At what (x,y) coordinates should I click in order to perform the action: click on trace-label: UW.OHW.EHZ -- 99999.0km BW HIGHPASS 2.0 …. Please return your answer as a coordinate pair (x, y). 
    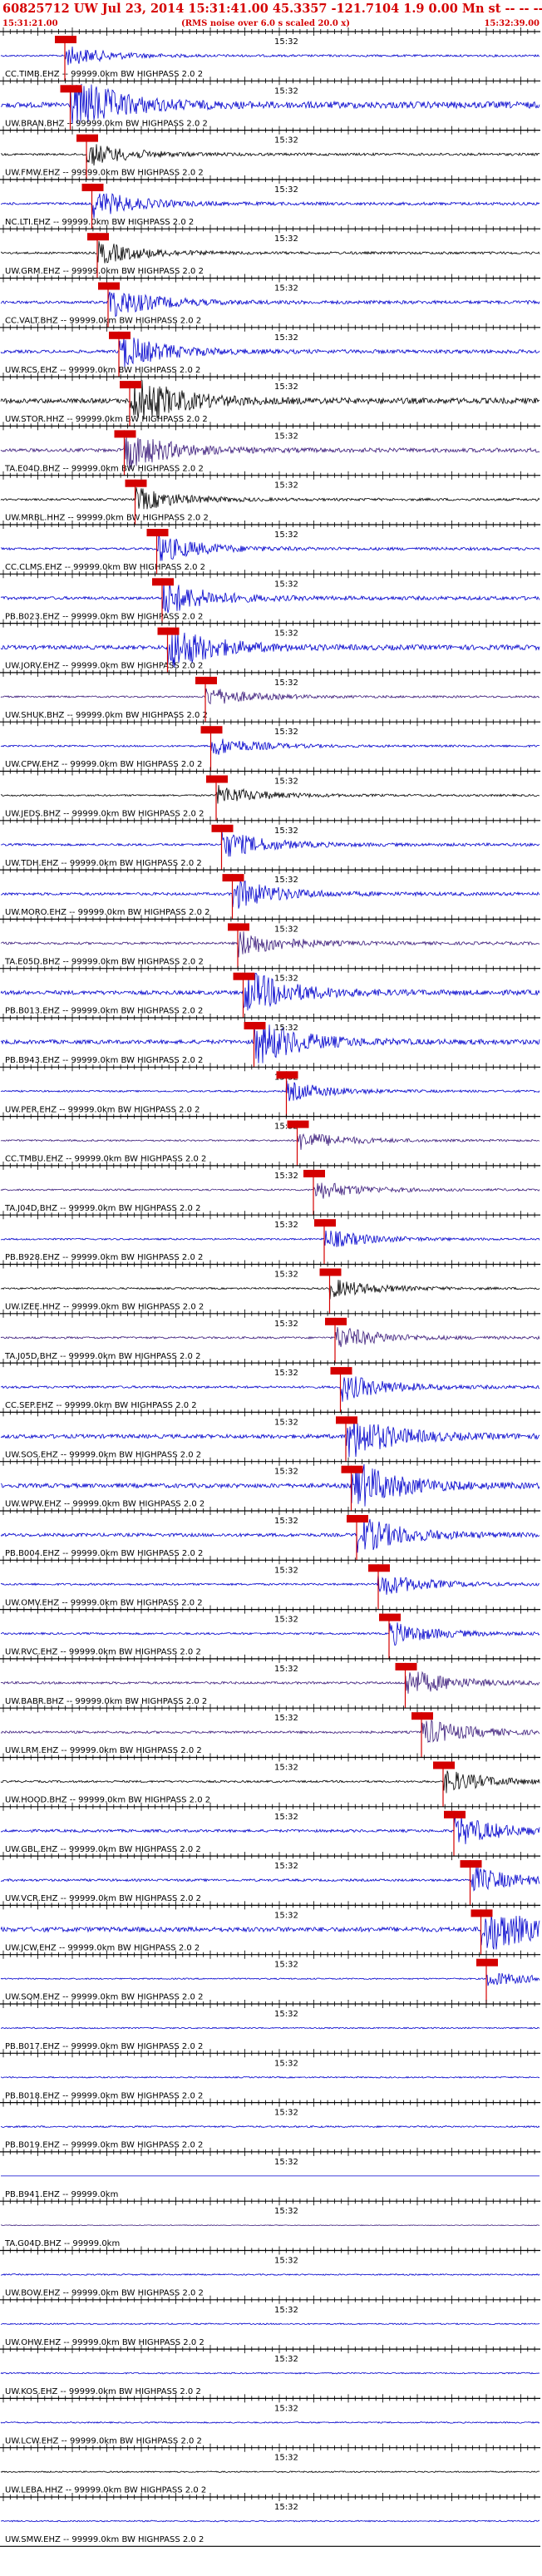
    Looking at the image, I should click on (104, 2342).